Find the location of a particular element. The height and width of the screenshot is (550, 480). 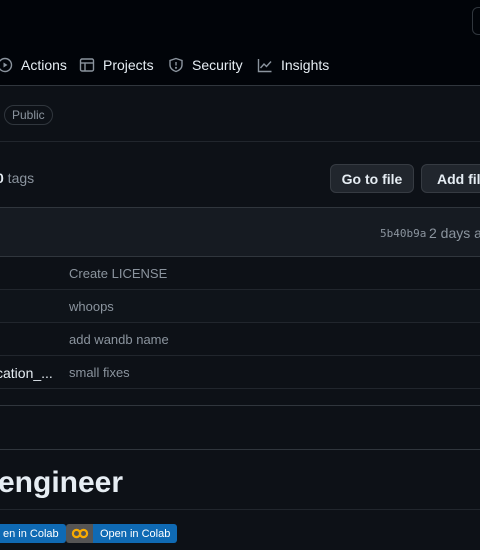

tags-label: tags is located at coordinates (19, 178).